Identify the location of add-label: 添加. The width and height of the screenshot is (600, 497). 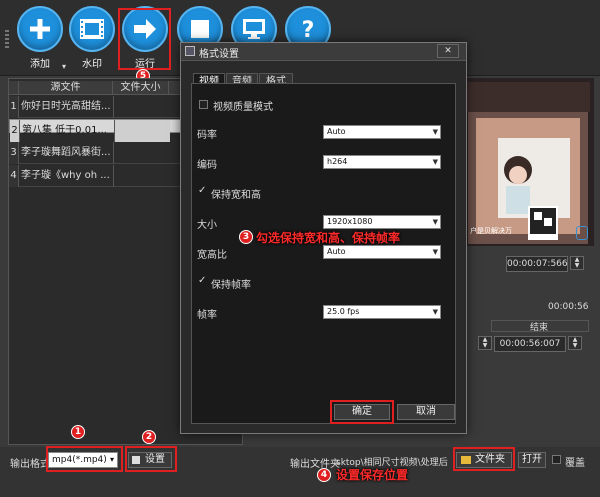
(40, 64).